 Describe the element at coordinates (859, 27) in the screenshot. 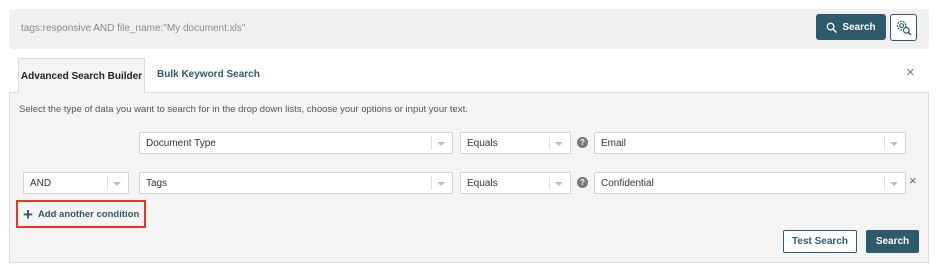

I see `search-button-label: Search` at that location.